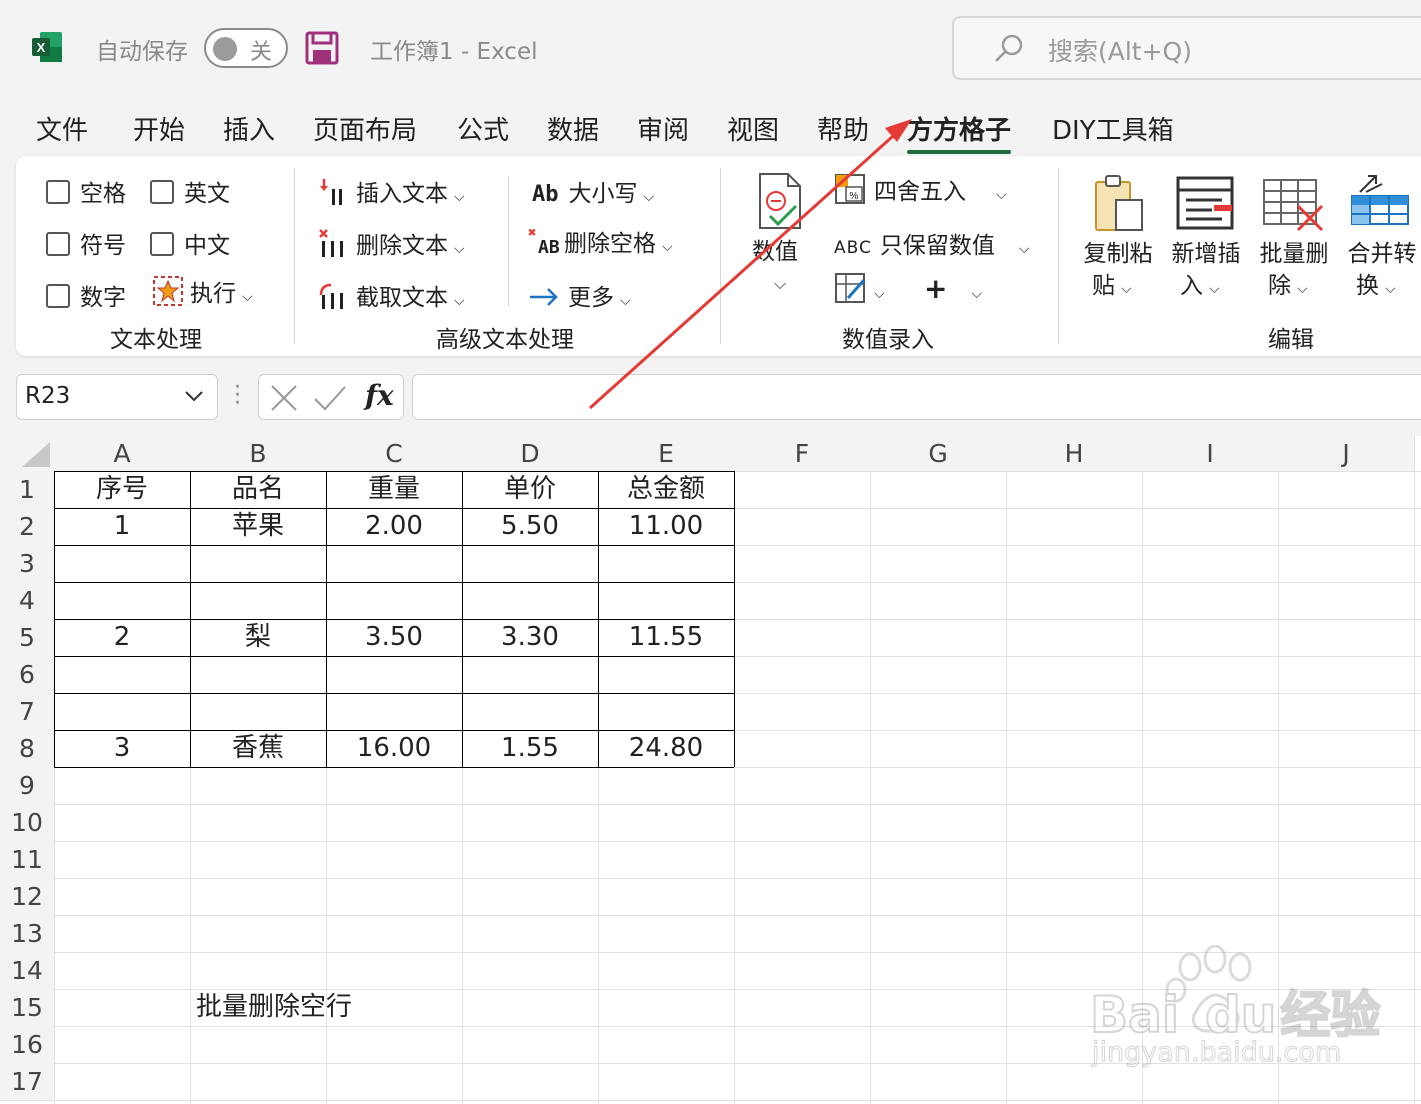  What do you see at coordinates (117, 397) in the screenshot?
I see `name-box: R23` at bounding box center [117, 397].